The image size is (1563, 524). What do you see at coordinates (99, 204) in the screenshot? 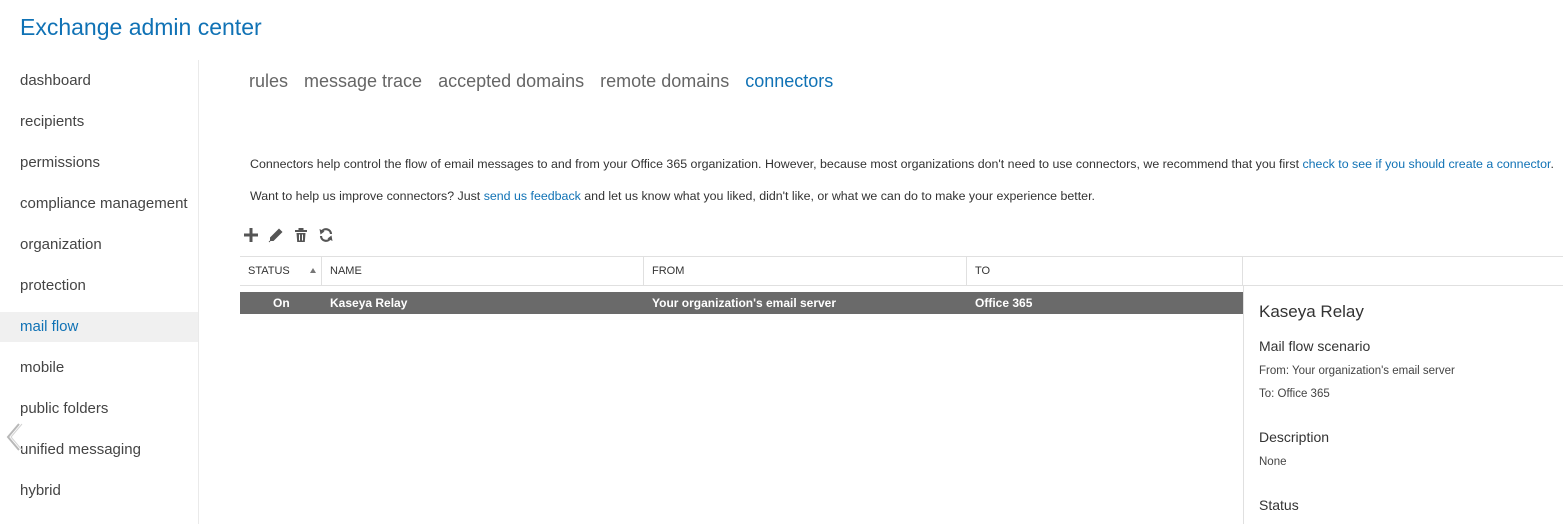
I see `sidebar-item-compliance-management: compliance management` at bounding box center [99, 204].